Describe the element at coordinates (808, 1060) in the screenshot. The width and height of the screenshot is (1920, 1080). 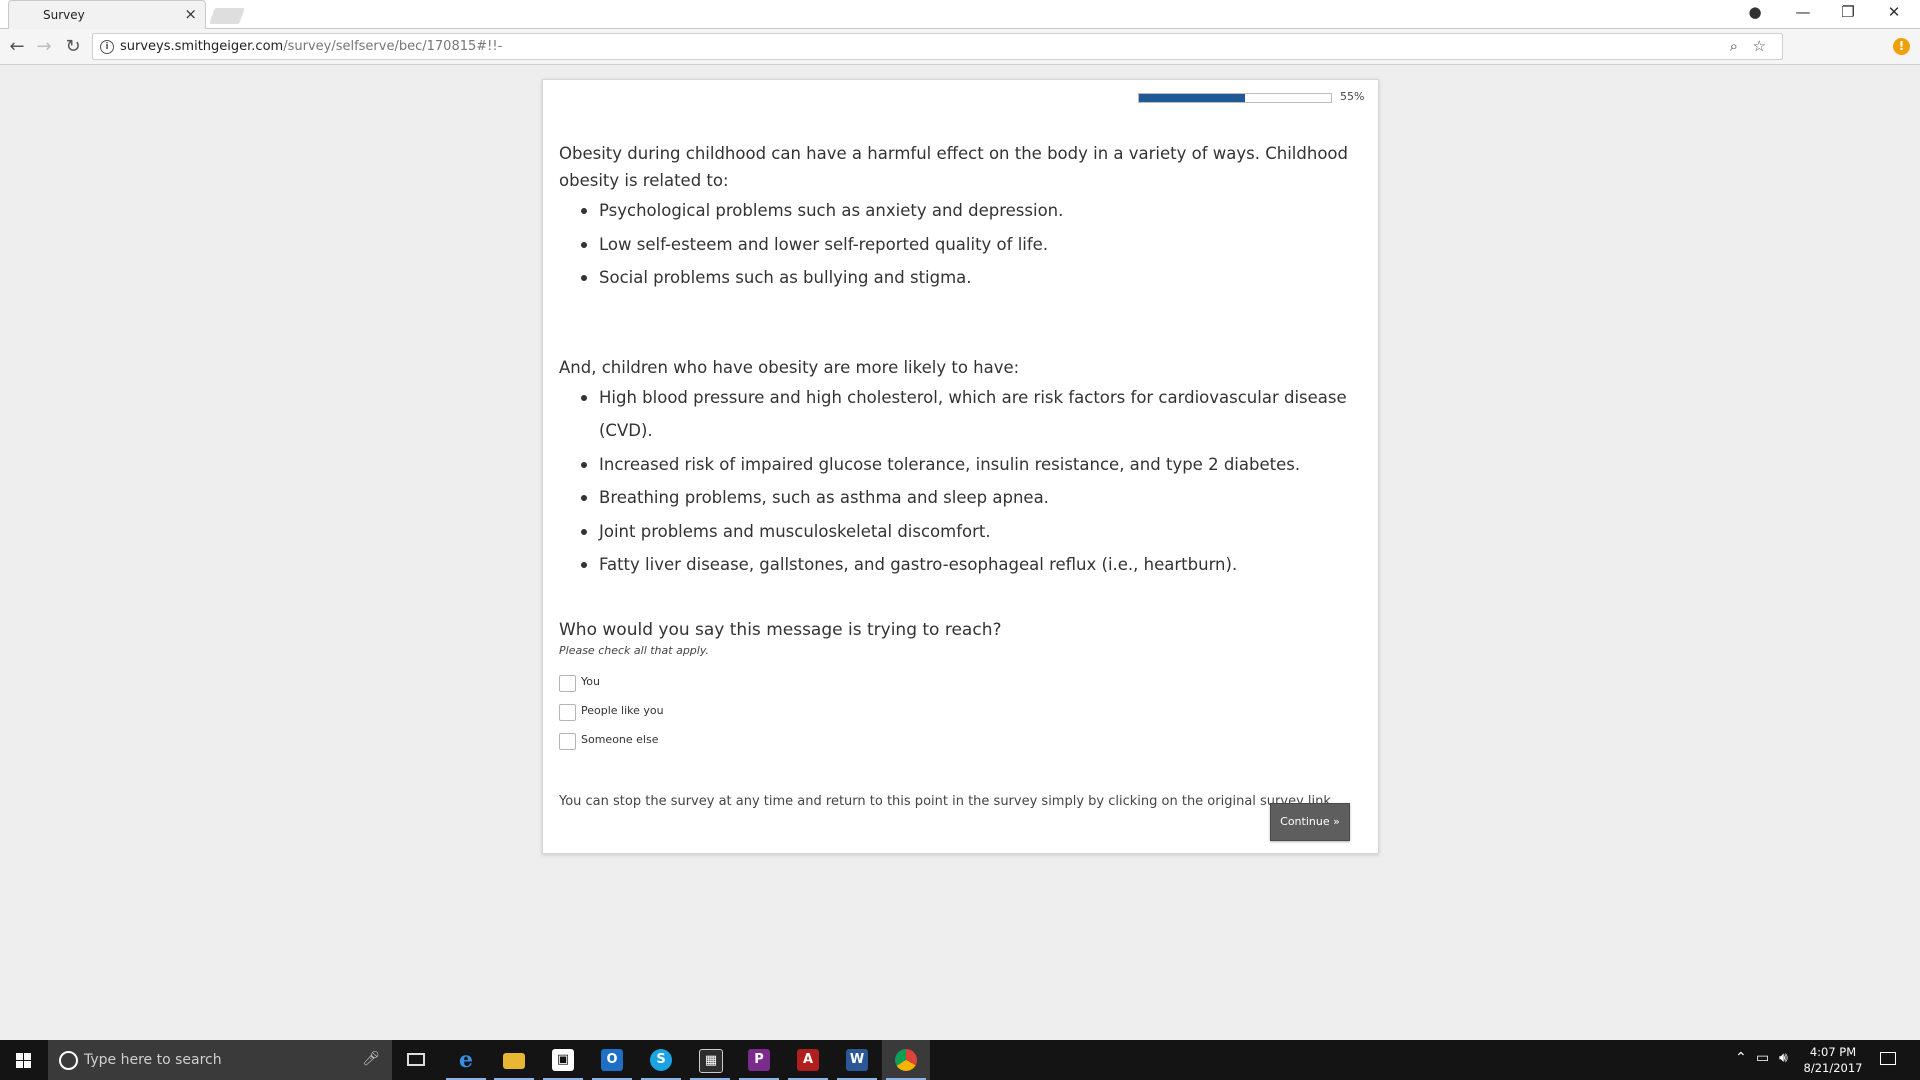
I see `acrobat-icon: A` at that location.